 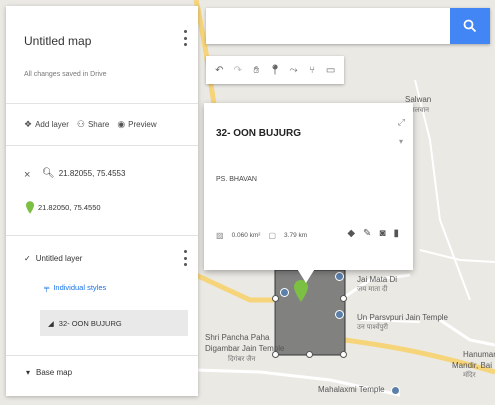 What do you see at coordinates (472, 365) in the screenshot?
I see `map-label-mandir: Mandir, Bai` at bounding box center [472, 365].